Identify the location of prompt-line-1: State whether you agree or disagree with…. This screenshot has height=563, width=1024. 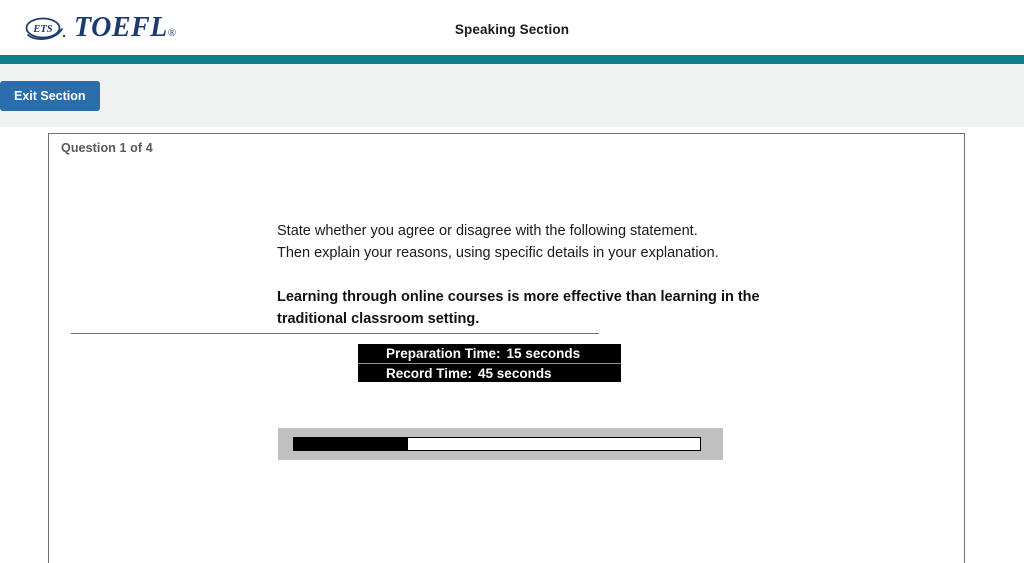
(487, 231).